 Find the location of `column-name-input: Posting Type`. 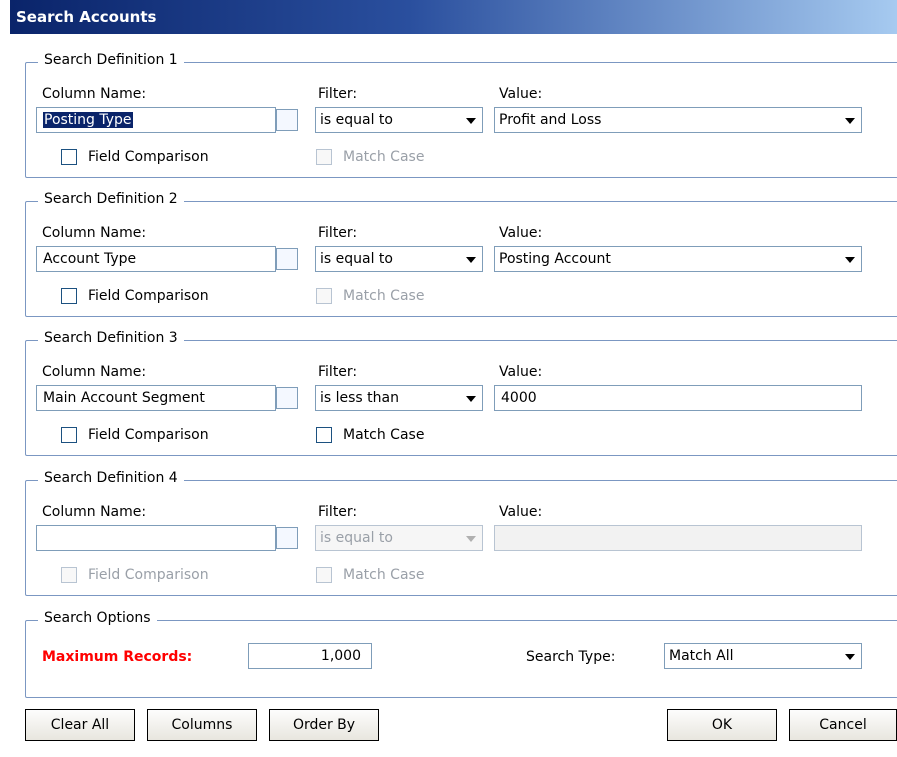

column-name-input: Posting Type is located at coordinates (156, 120).